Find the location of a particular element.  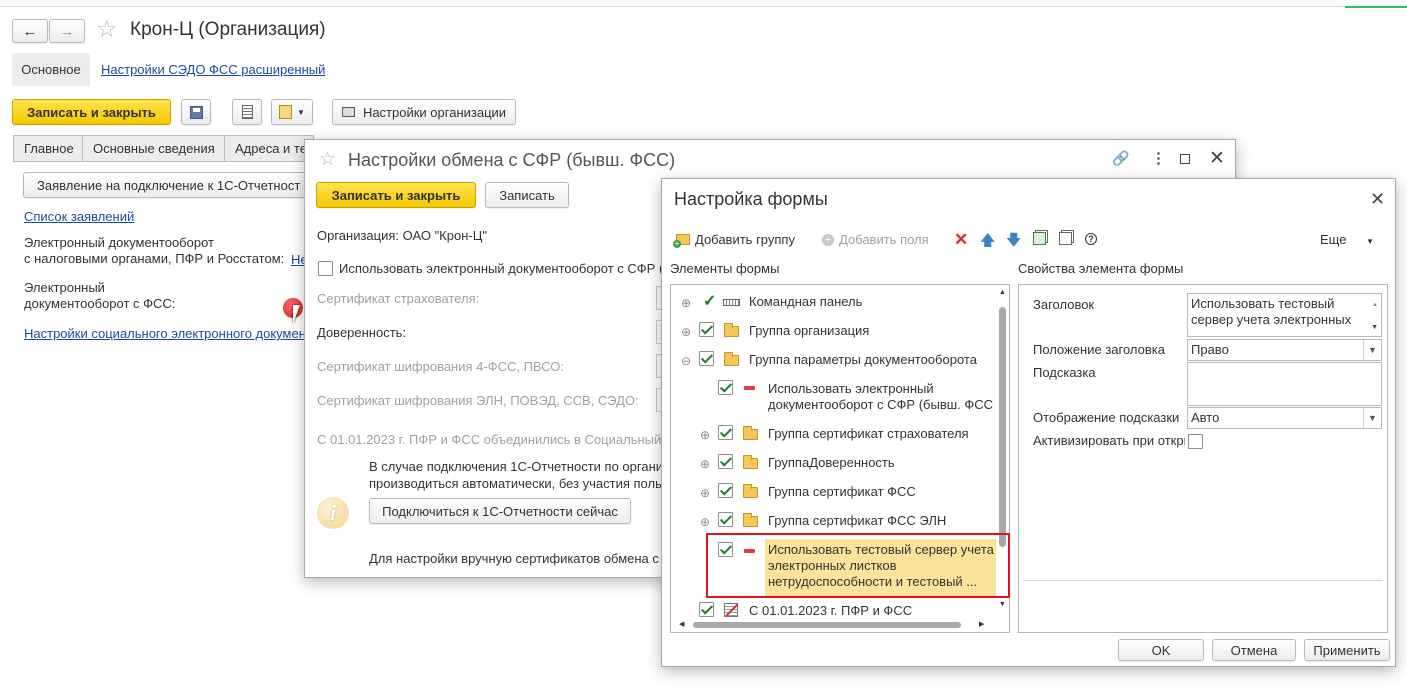

tree-item-trust-group: ГруппаДоверенность is located at coordinates (831, 462).